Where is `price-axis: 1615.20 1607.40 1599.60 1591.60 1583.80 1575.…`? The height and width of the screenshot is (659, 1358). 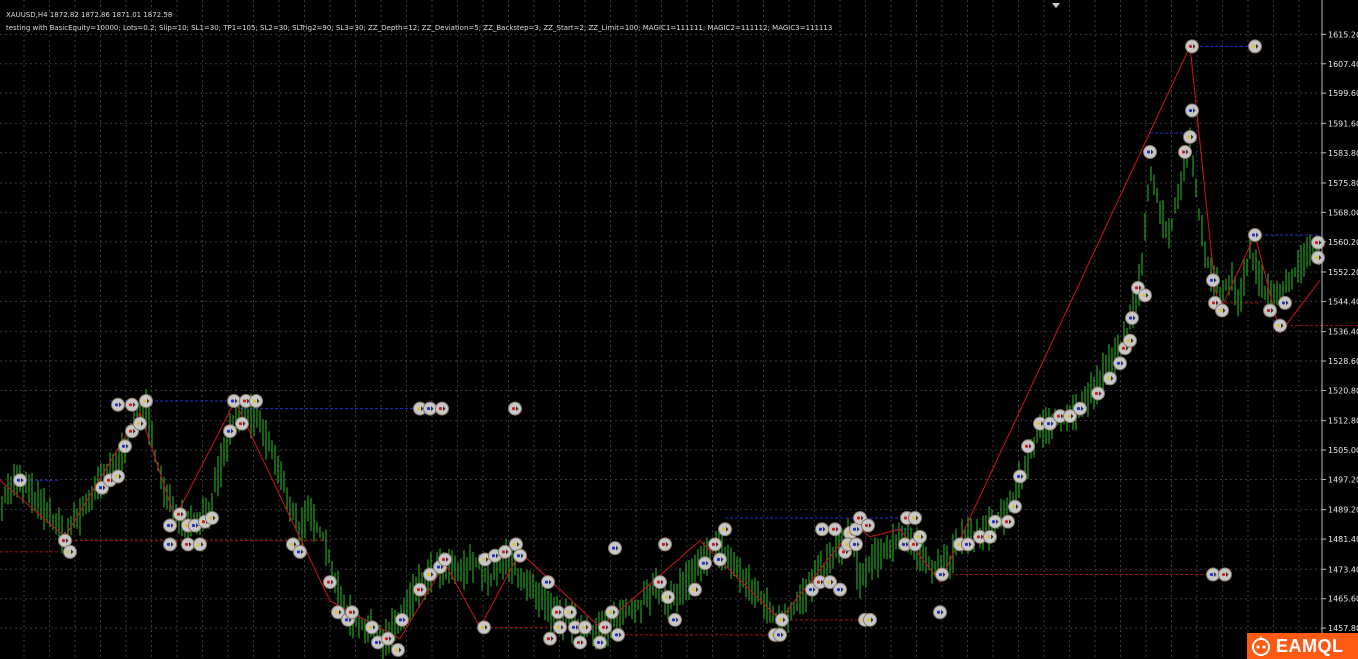
price-axis: 1615.20 1607.40 1599.60 1591.60 1583.80 1575.… is located at coordinates (1340, 331).